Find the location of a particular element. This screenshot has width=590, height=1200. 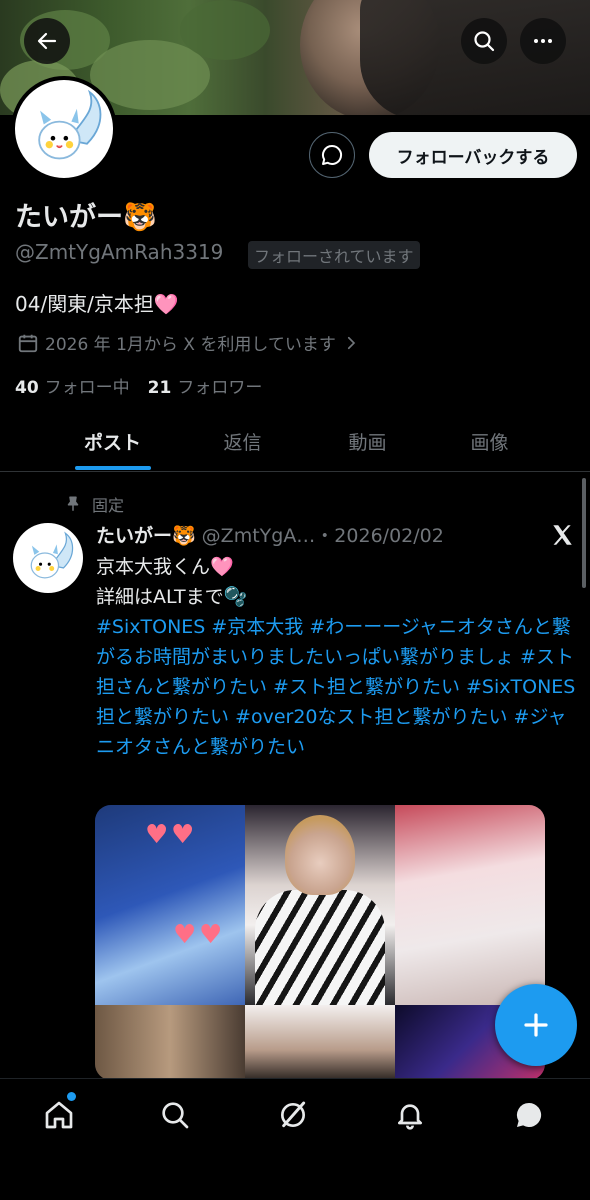

profile-bio: 04/関東/京本担🩷 is located at coordinates (97, 304).